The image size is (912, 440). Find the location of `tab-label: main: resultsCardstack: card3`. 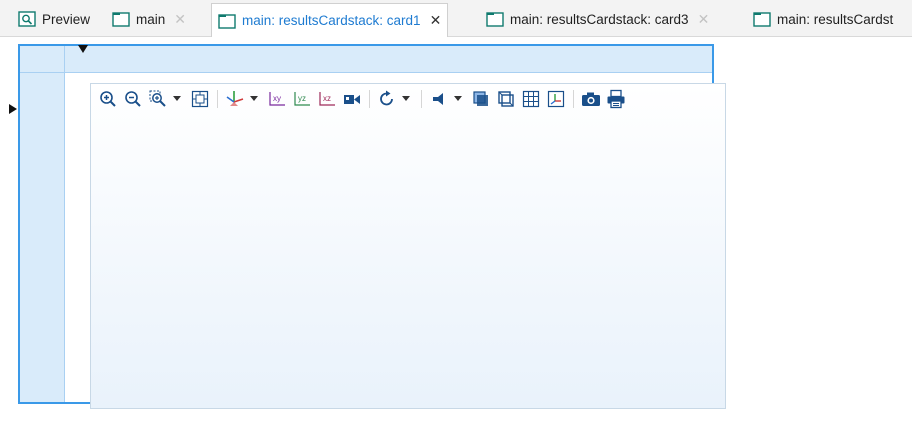

tab-label: main: resultsCardstack: card3 is located at coordinates (599, 19).